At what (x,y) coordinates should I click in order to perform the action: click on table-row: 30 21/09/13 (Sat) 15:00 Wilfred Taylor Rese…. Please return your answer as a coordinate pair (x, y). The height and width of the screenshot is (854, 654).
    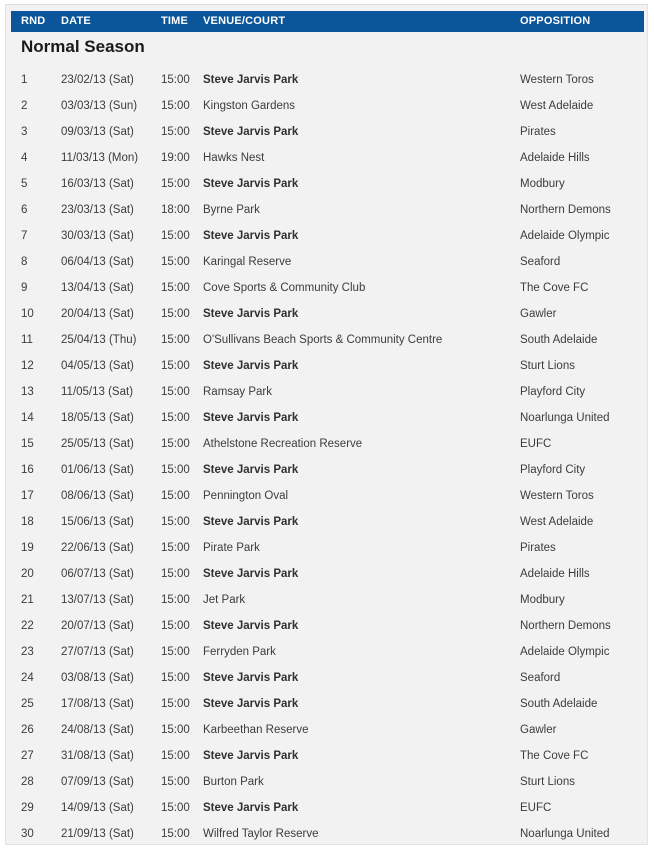
    Looking at the image, I should click on (327, 832).